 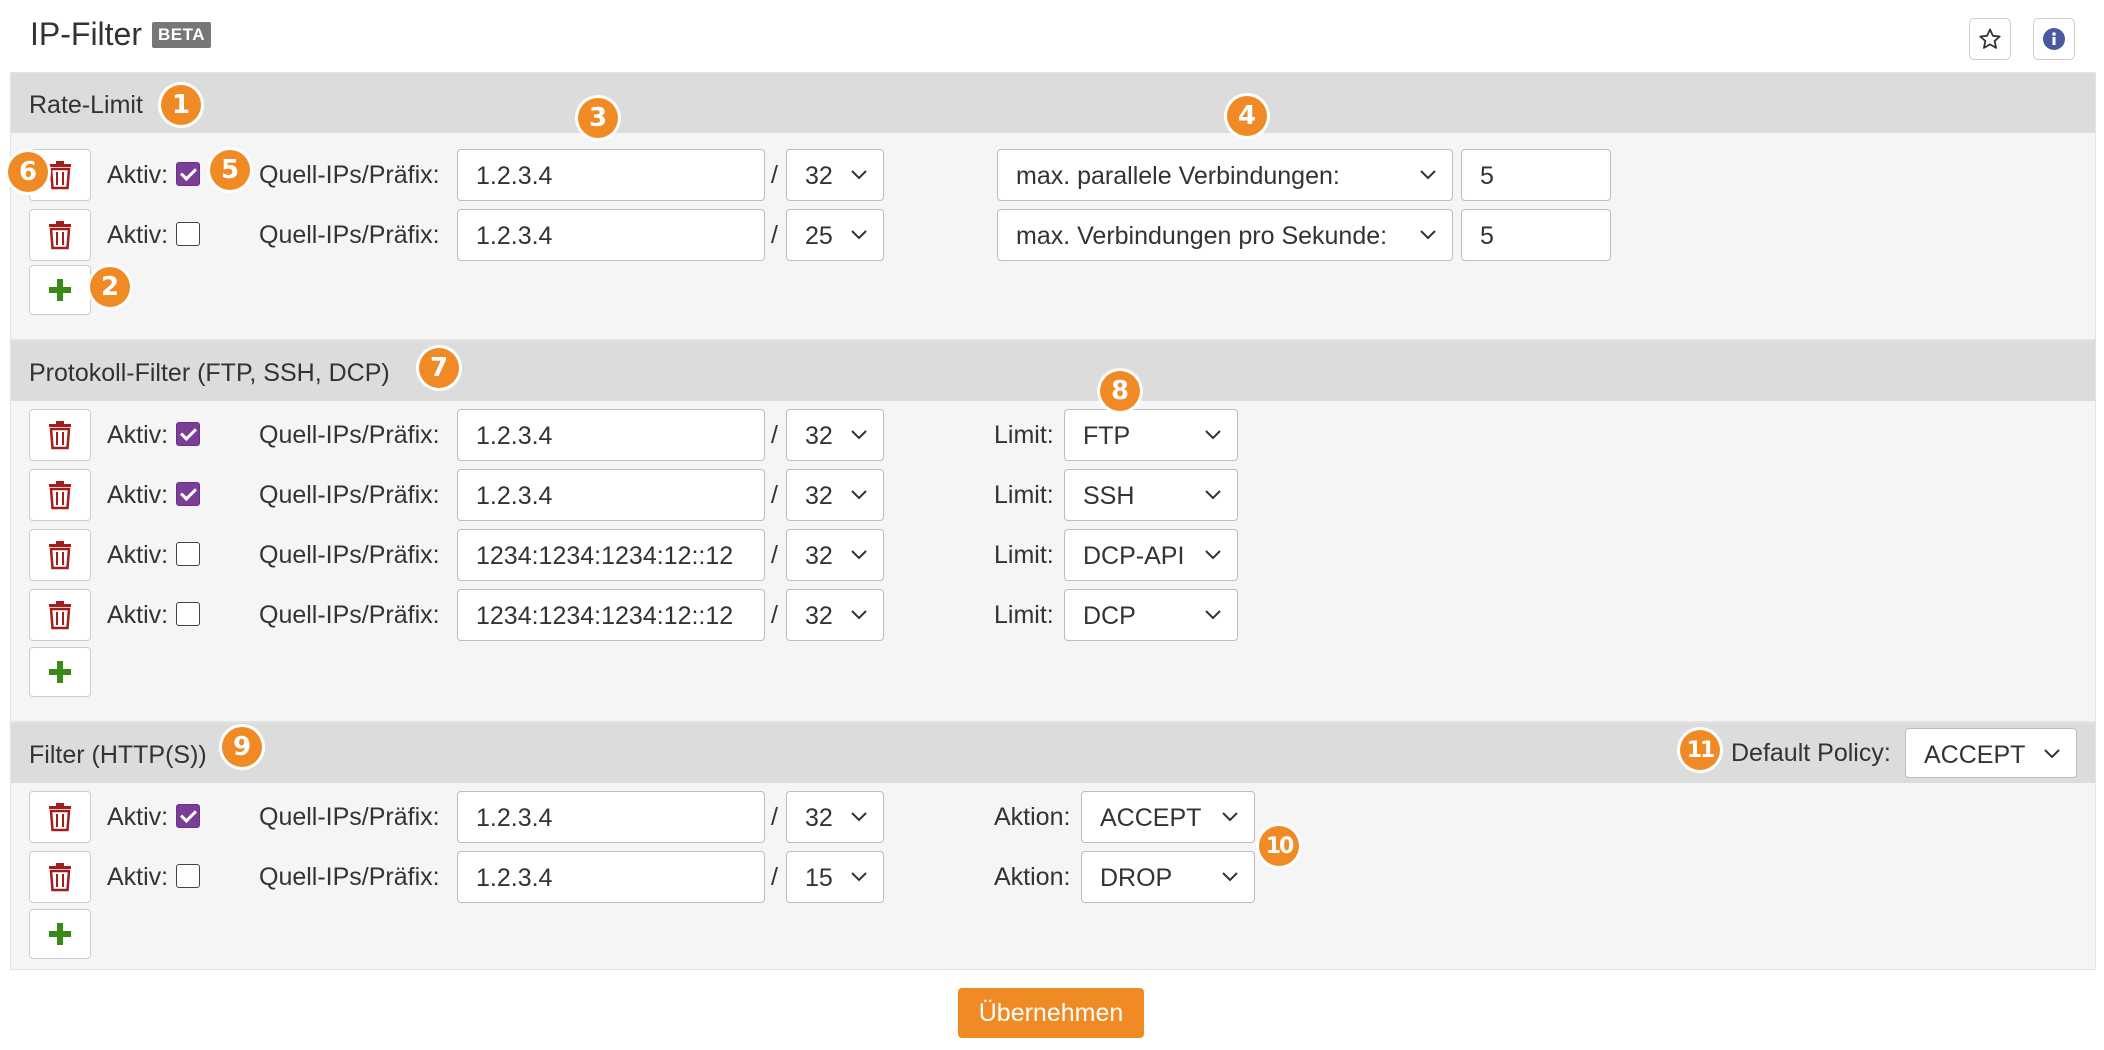 What do you see at coordinates (1151, 435) in the screenshot?
I see `limit-select: FTP` at bounding box center [1151, 435].